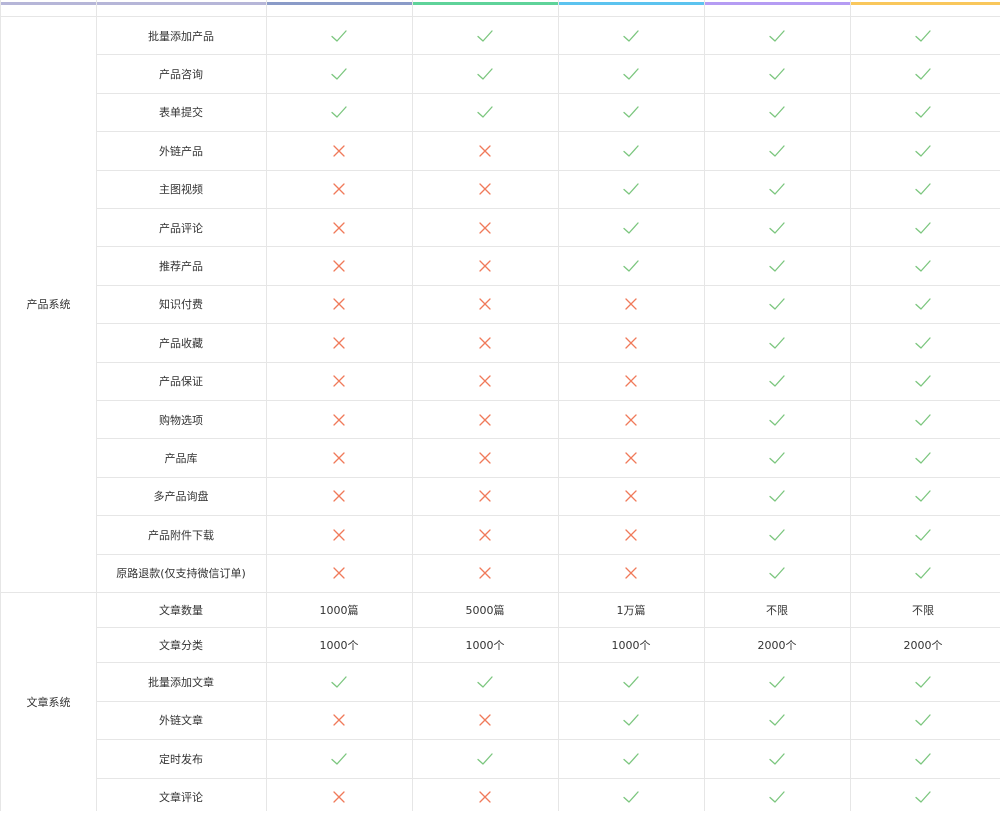 The image size is (1000, 816). I want to click on table-row: 产品评论, so click(548, 227).